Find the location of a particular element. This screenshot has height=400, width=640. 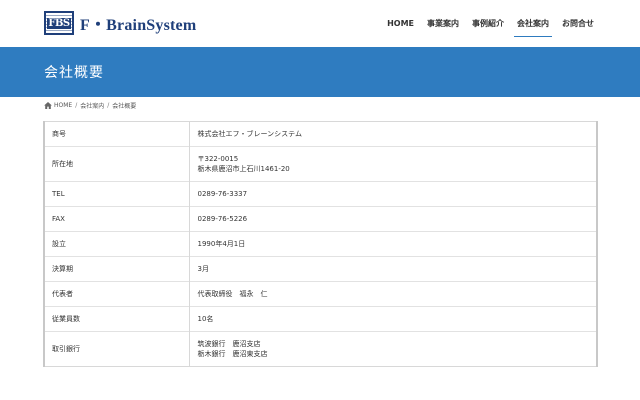

main-nav: HOME 事業案内 事例紹介 会社案内 お問合せ is located at coordinates (484, 23).